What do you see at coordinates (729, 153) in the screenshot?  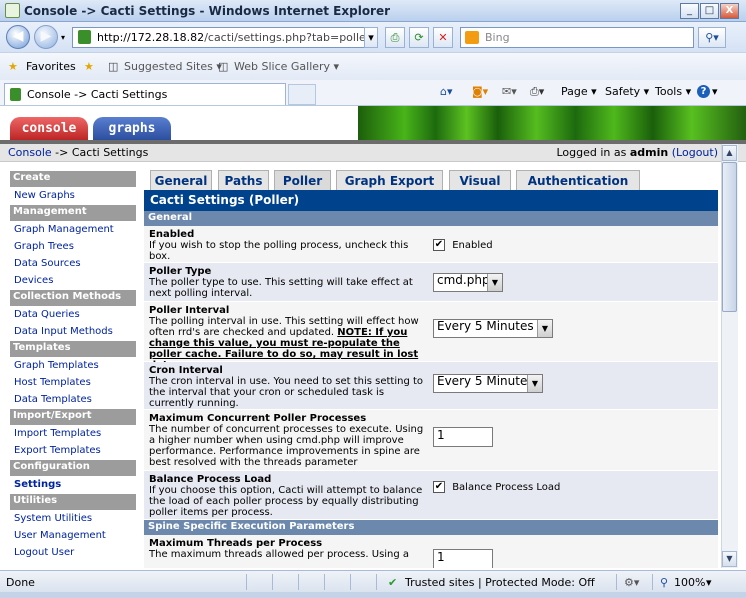 I see `scroll-up-icon: ▲` at bounding box center [729, 153].